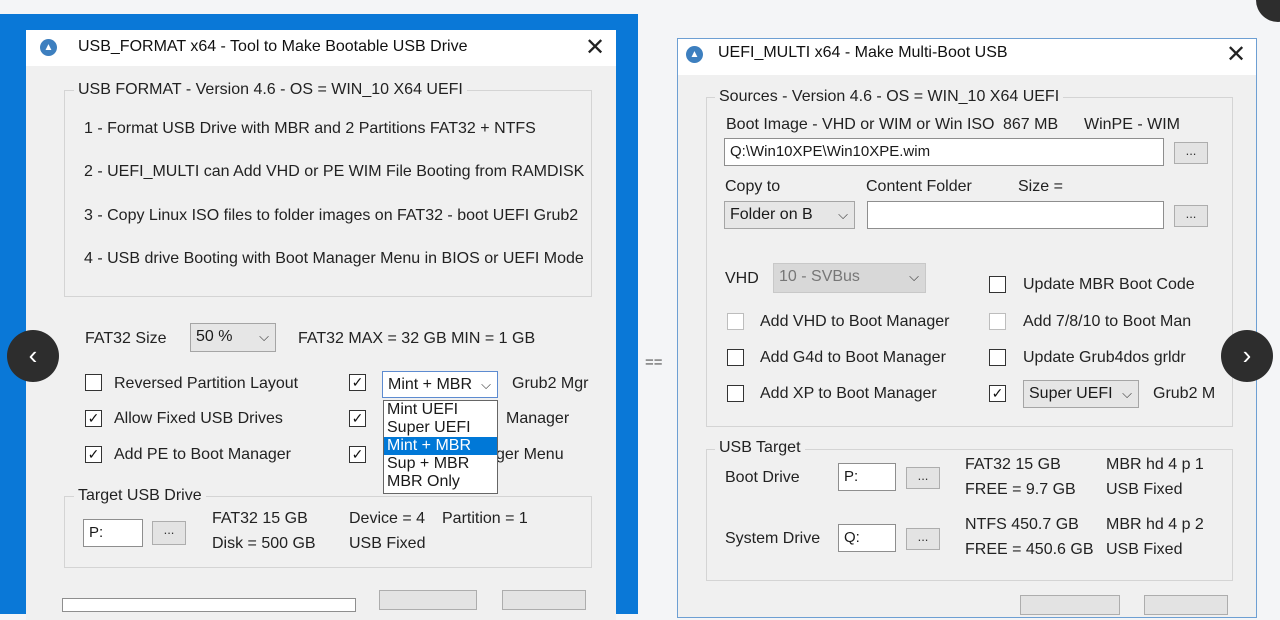 This screenshot has height=620, width=1280. Describe the element at coordinates (735, 393) in the screenshot. I see `add-xp-checkbox` at that location.